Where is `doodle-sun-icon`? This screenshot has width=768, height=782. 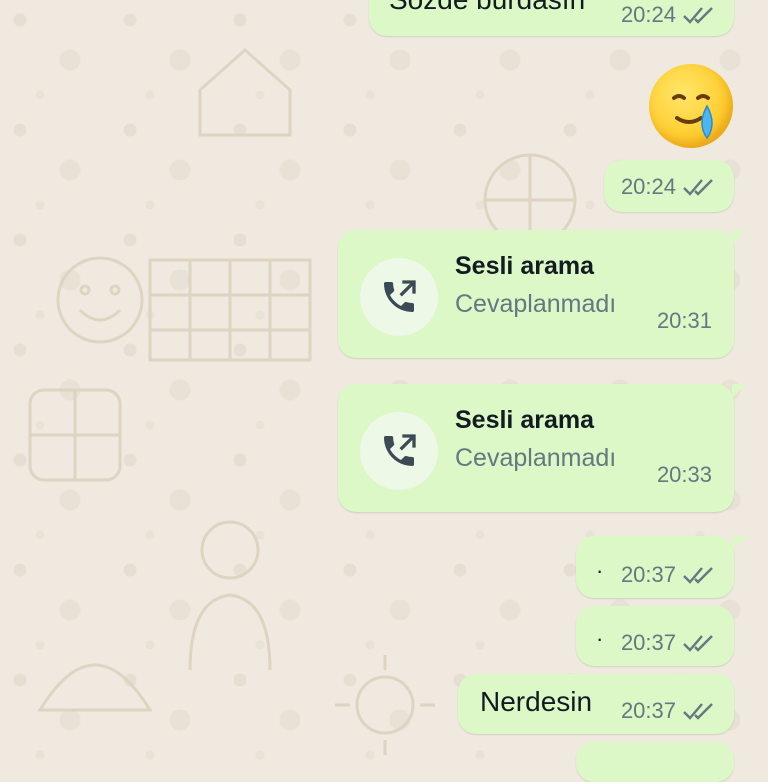
doodle-sun-icon is located at coordinates (385, 705).